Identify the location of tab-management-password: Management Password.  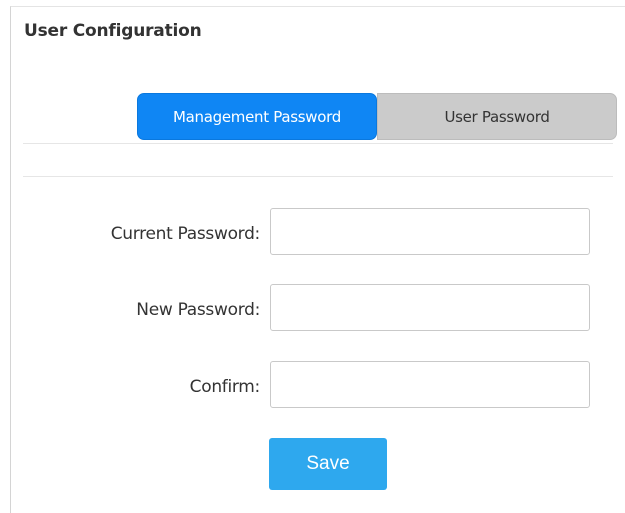
(257, 116).